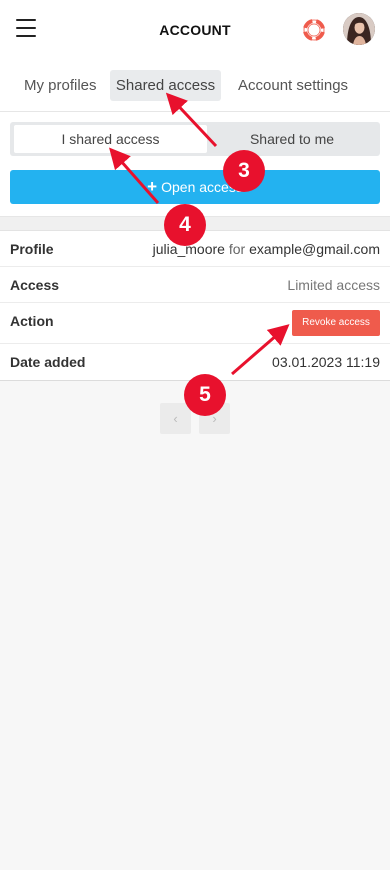  I want to click on profile-connector: for, so click(237, 249).